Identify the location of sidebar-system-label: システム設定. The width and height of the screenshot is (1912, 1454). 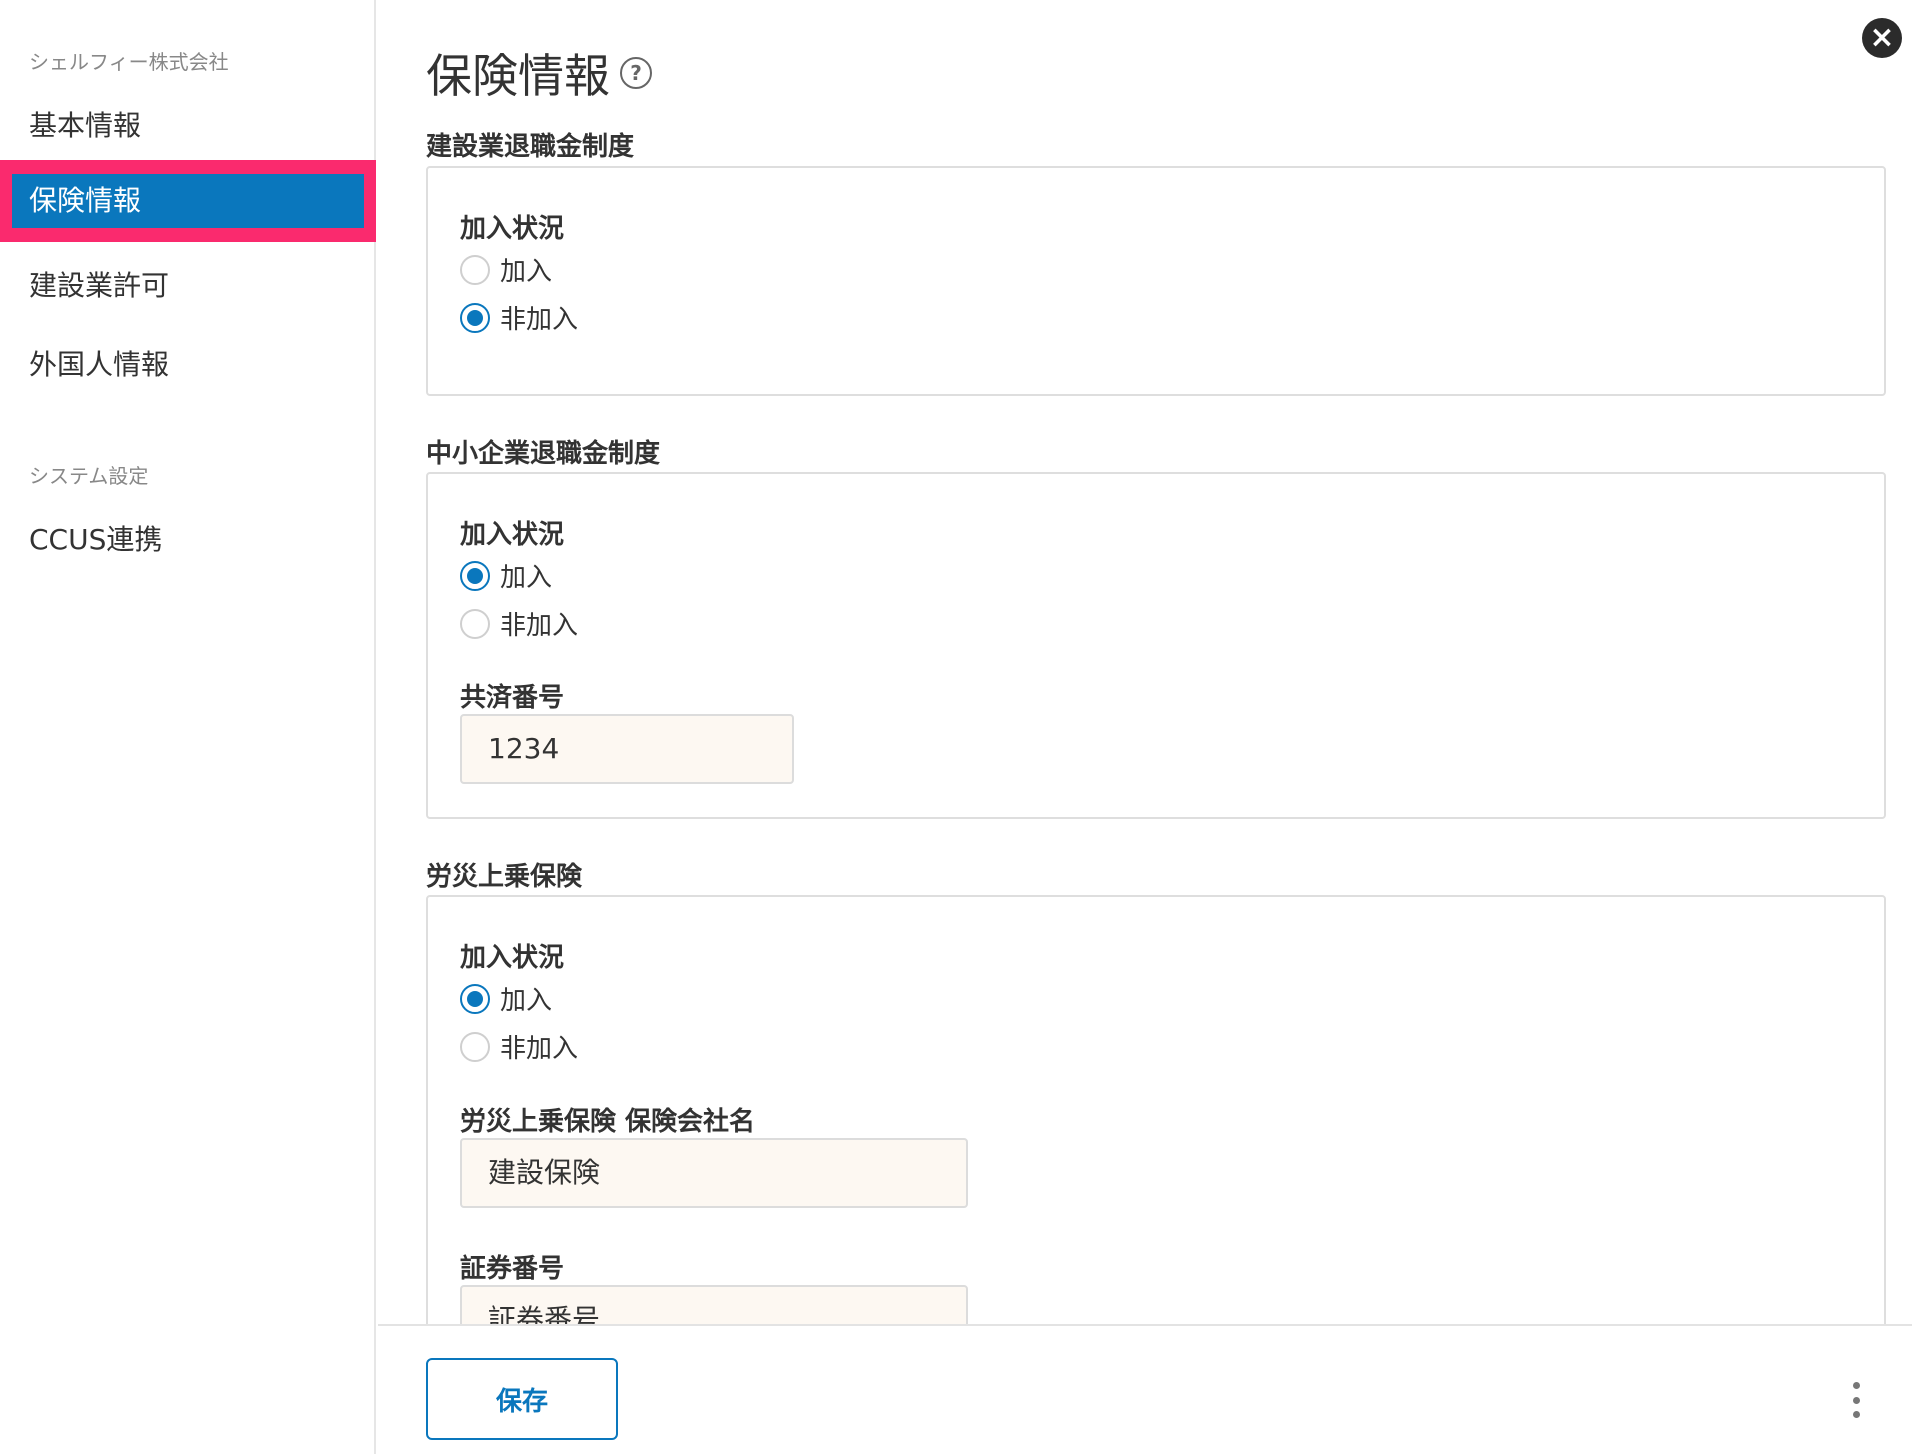
(89, 476).